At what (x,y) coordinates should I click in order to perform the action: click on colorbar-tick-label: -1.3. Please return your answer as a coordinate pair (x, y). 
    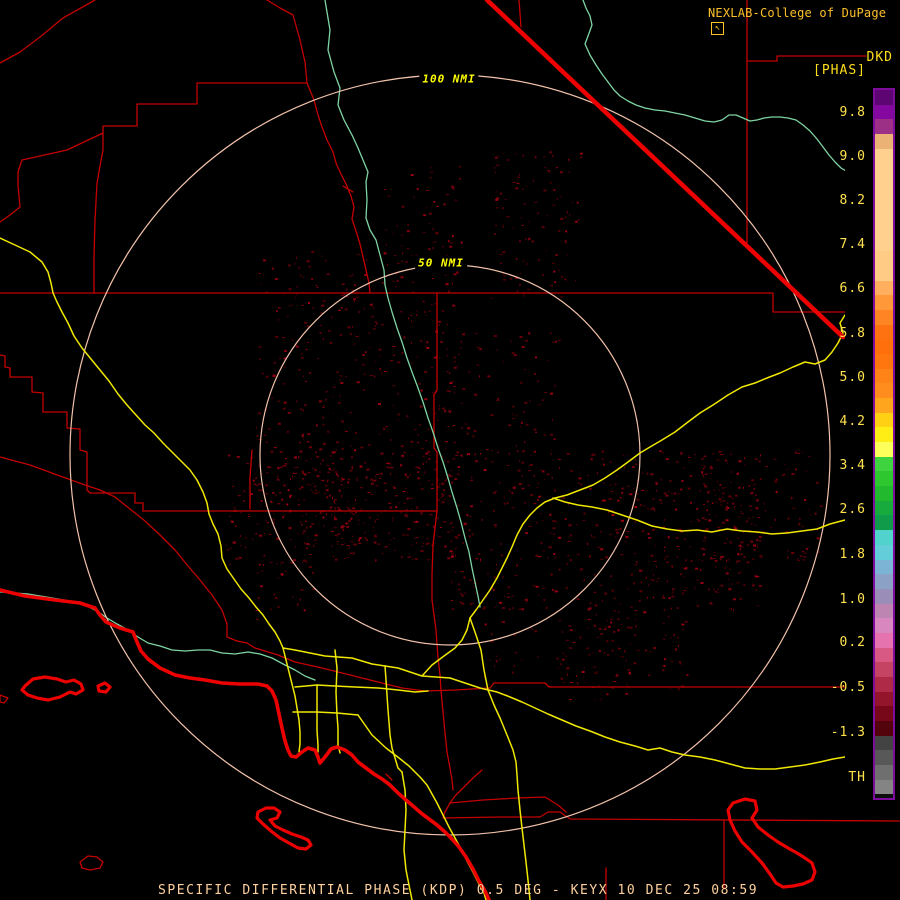
    Looking at the image, I should click on (848, 732).